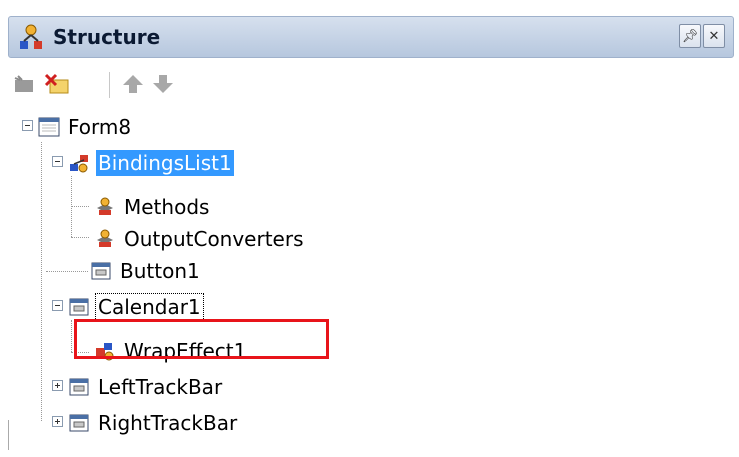 The image size is (739, 457). I want to click on move-up-icon, so click(133, 84).